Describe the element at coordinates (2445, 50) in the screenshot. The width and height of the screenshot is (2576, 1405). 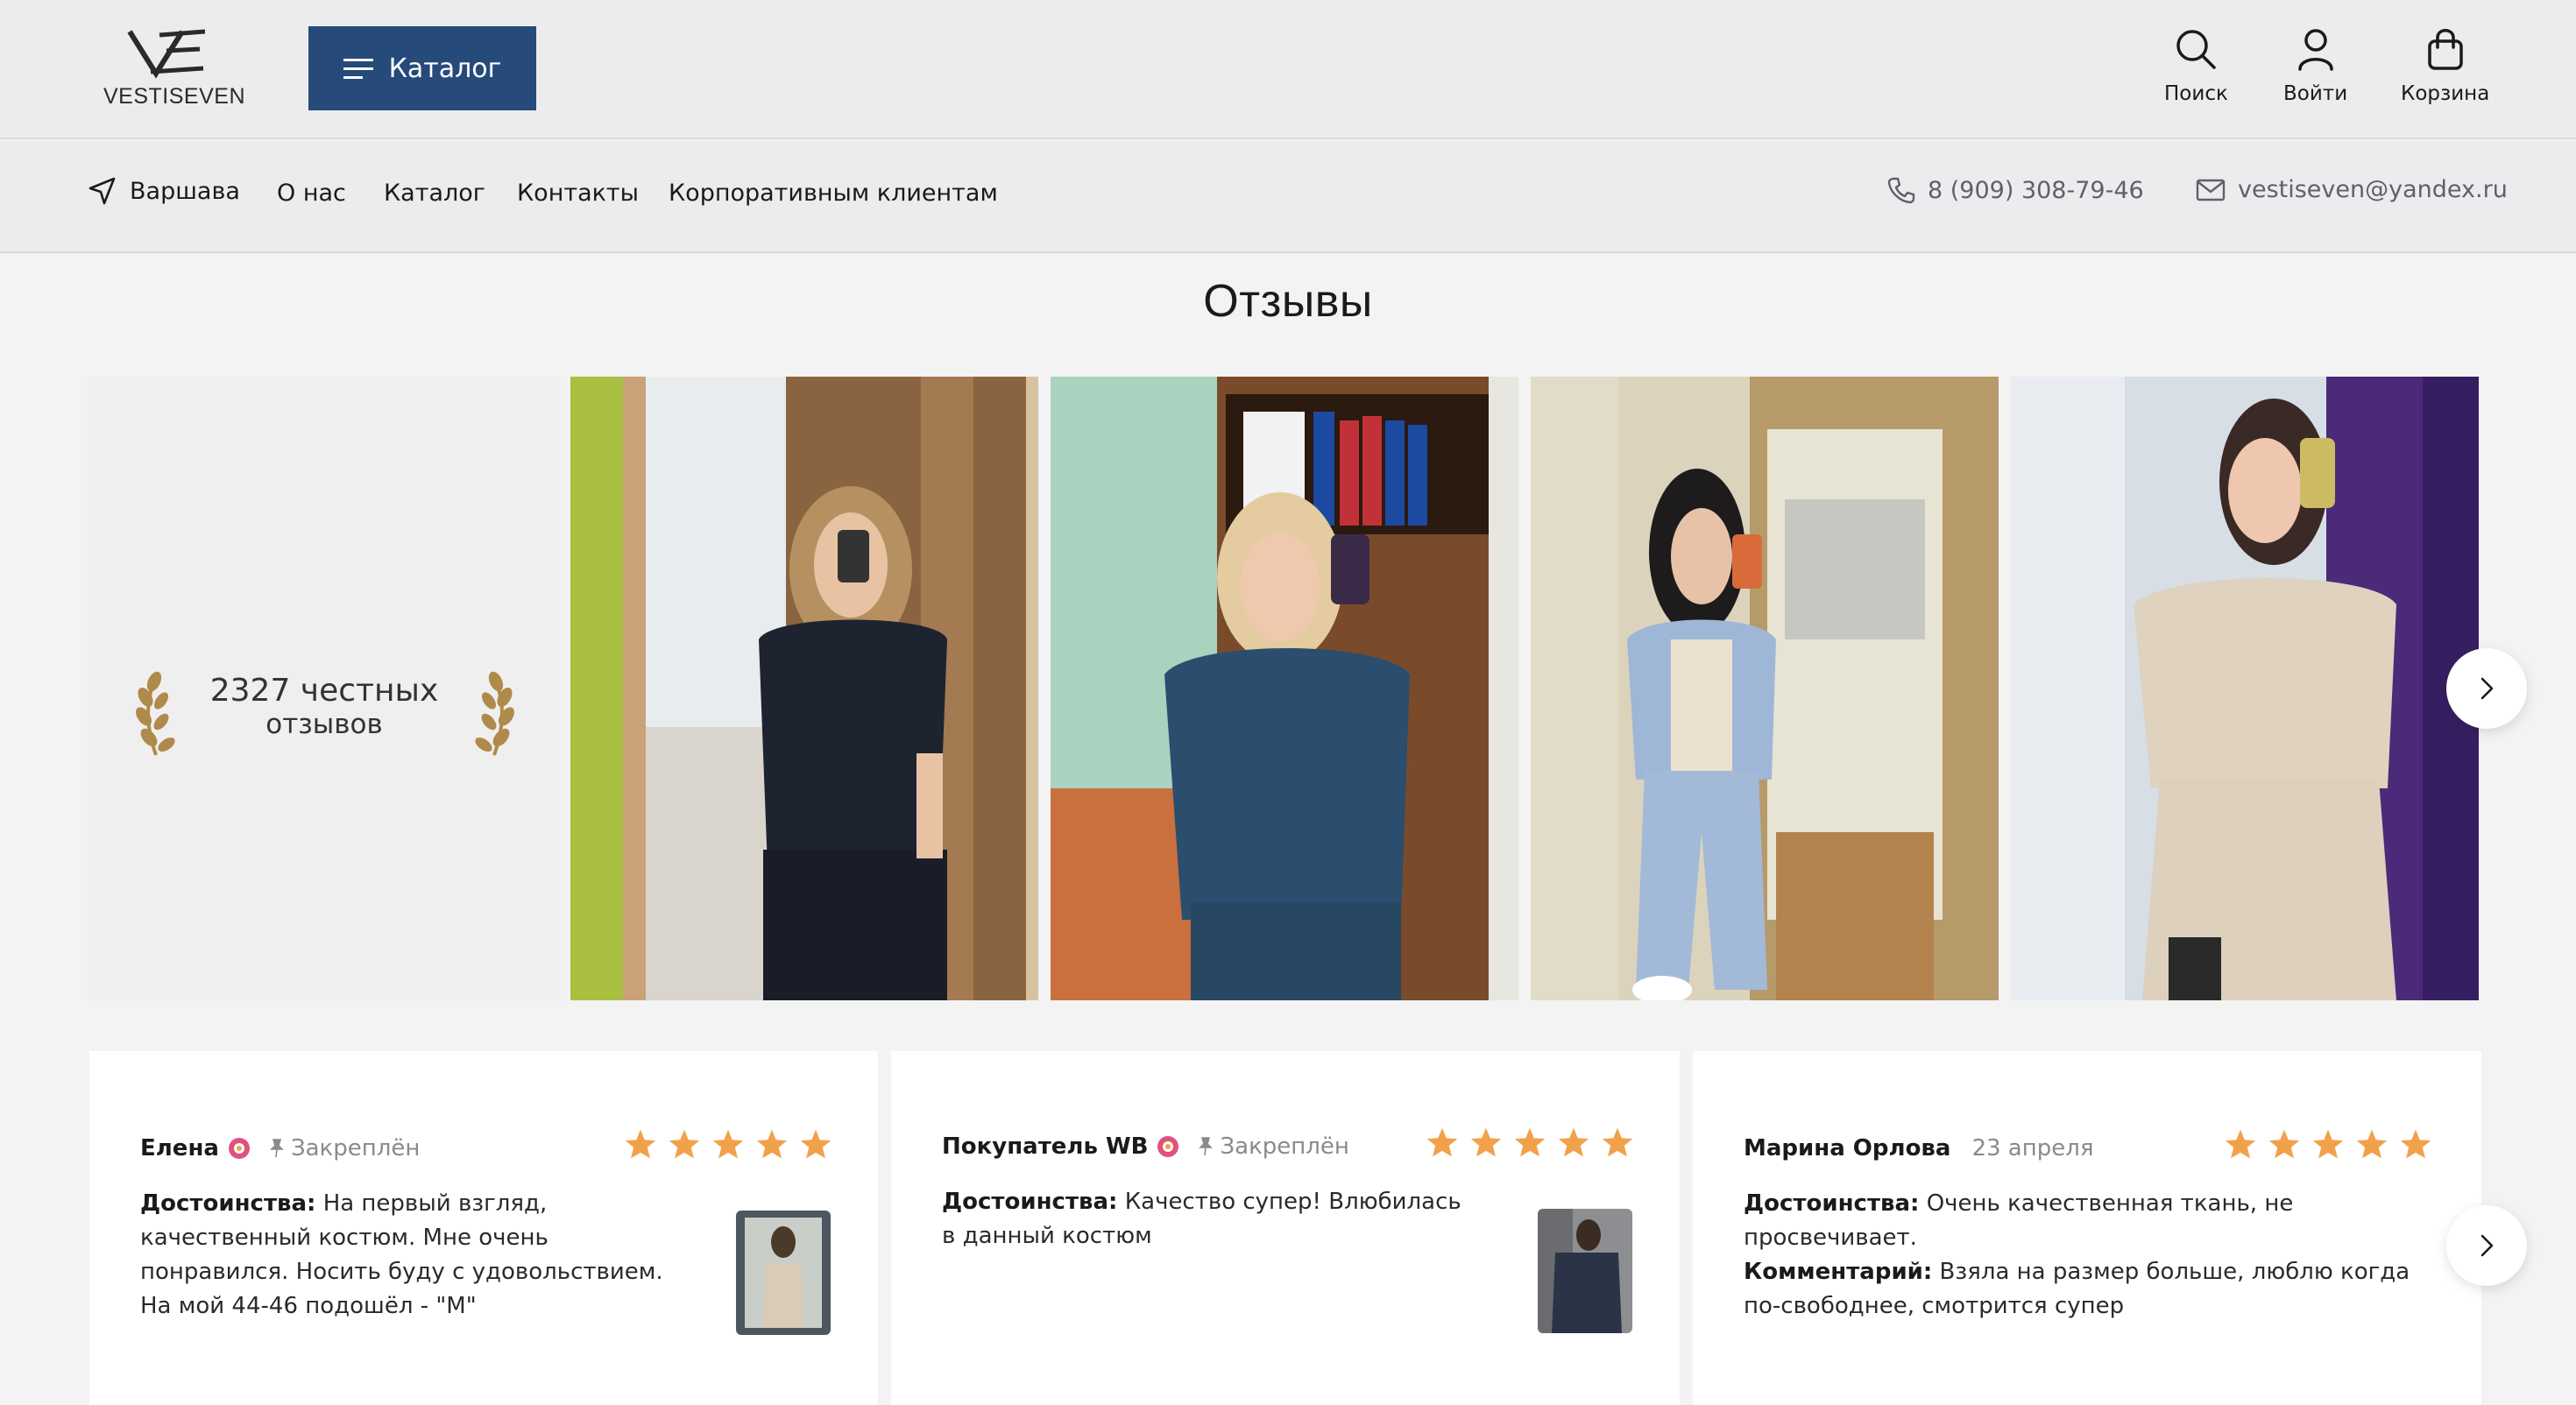
I see `bag-icon` at that location.